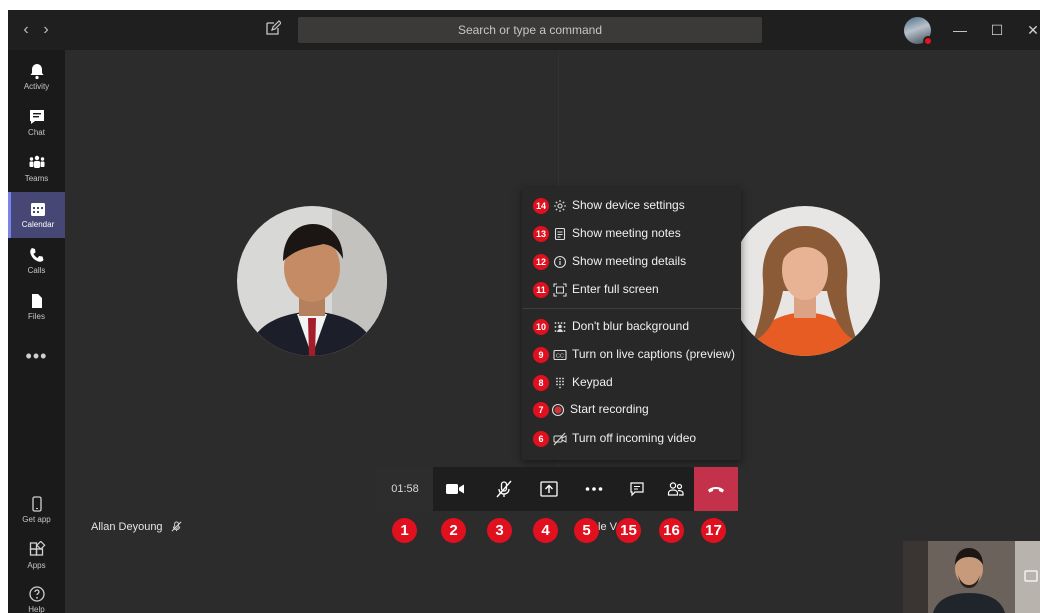  I want to click on menu-item-incoming-video: 6 Turn off incoming video, so click(631, 439).